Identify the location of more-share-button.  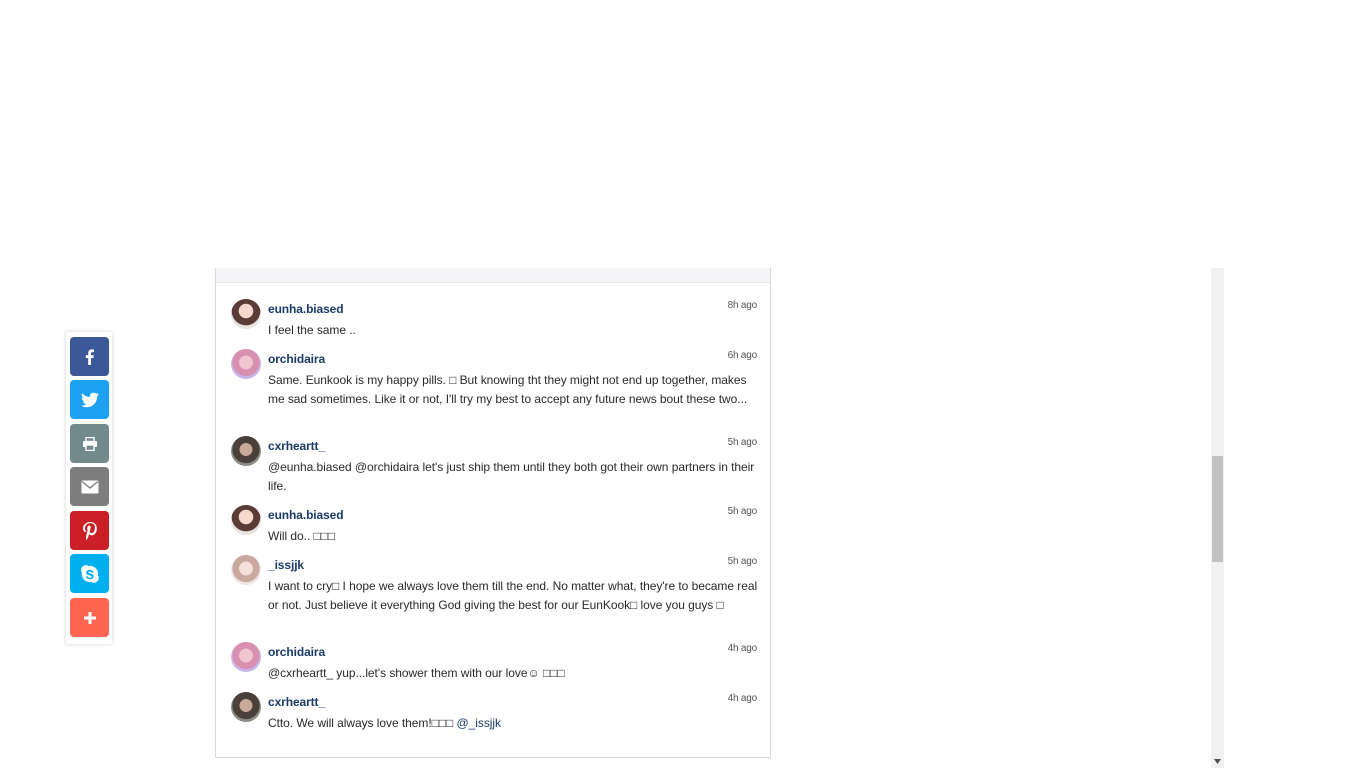
(89, 617).